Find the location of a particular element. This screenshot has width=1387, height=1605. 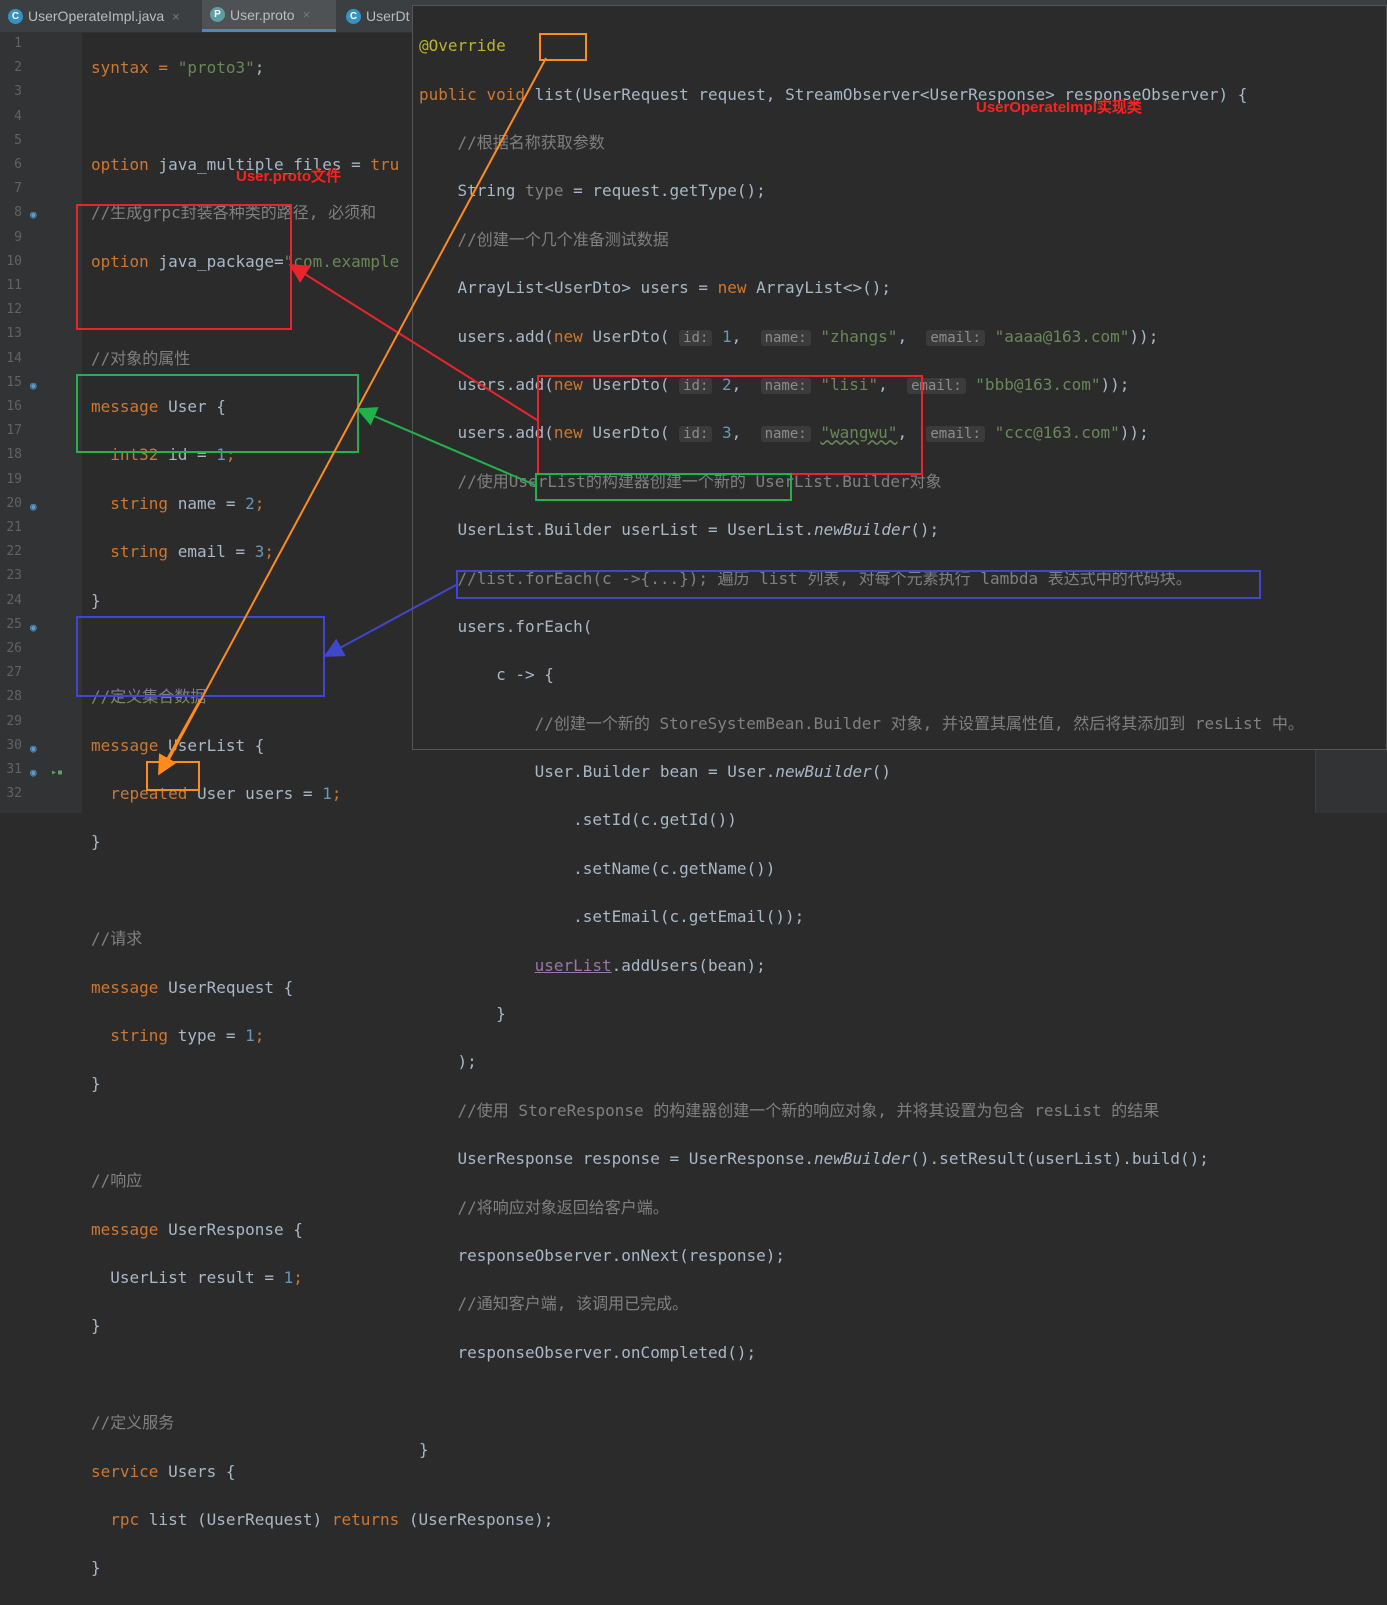

orange-line is located at coordinates (356, 410).